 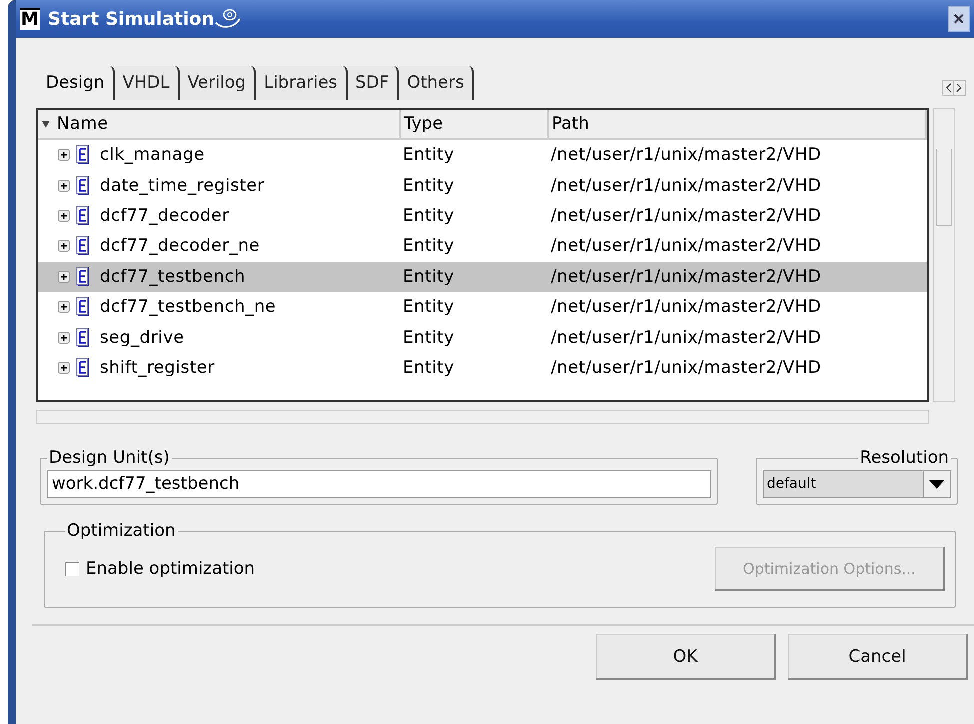 I want to click on column-header: Path, so click(x=738, y=125).